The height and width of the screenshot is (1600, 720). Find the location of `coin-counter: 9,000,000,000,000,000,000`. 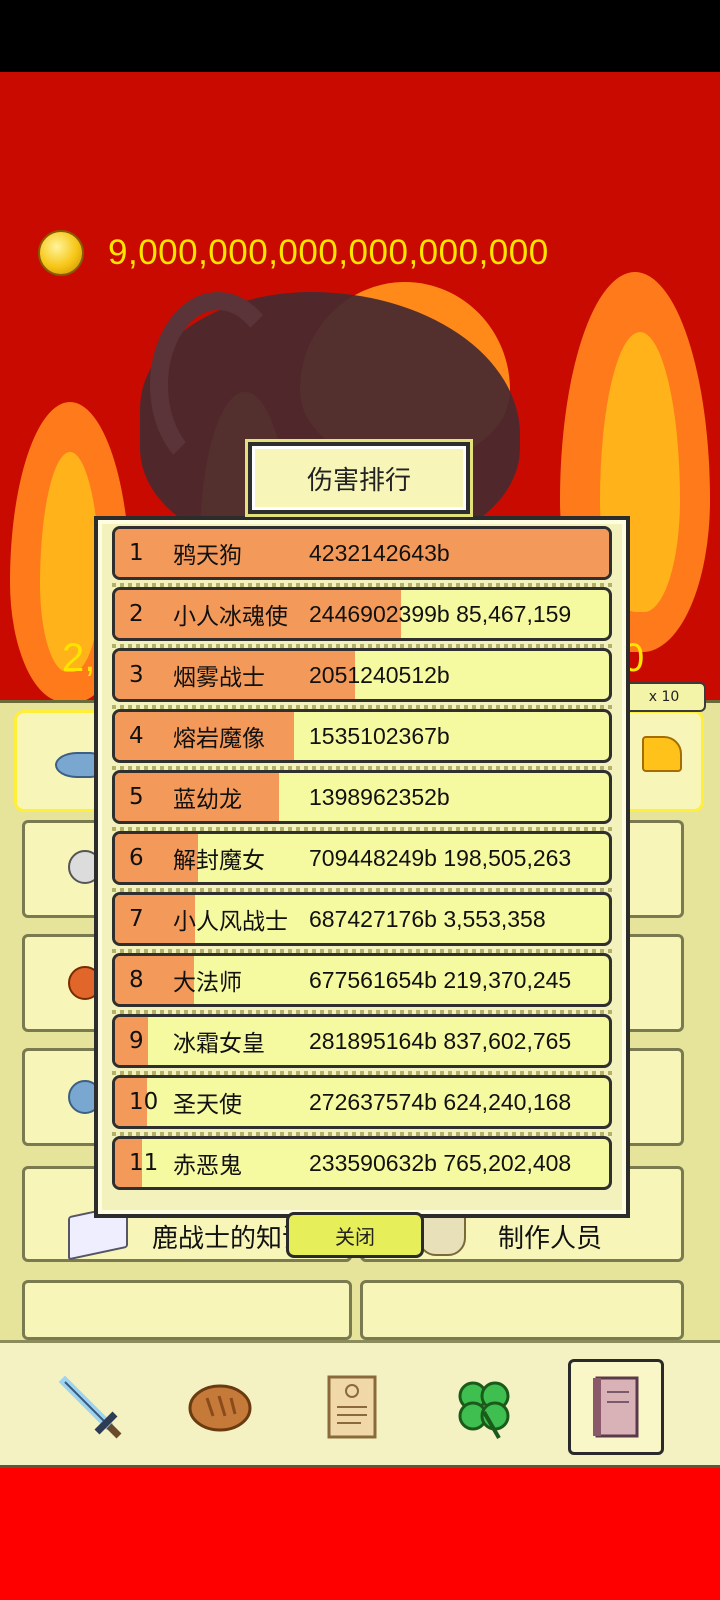

coin-counter: 9,000,000,000,000,000,000 is located at coordinates (293, 253).